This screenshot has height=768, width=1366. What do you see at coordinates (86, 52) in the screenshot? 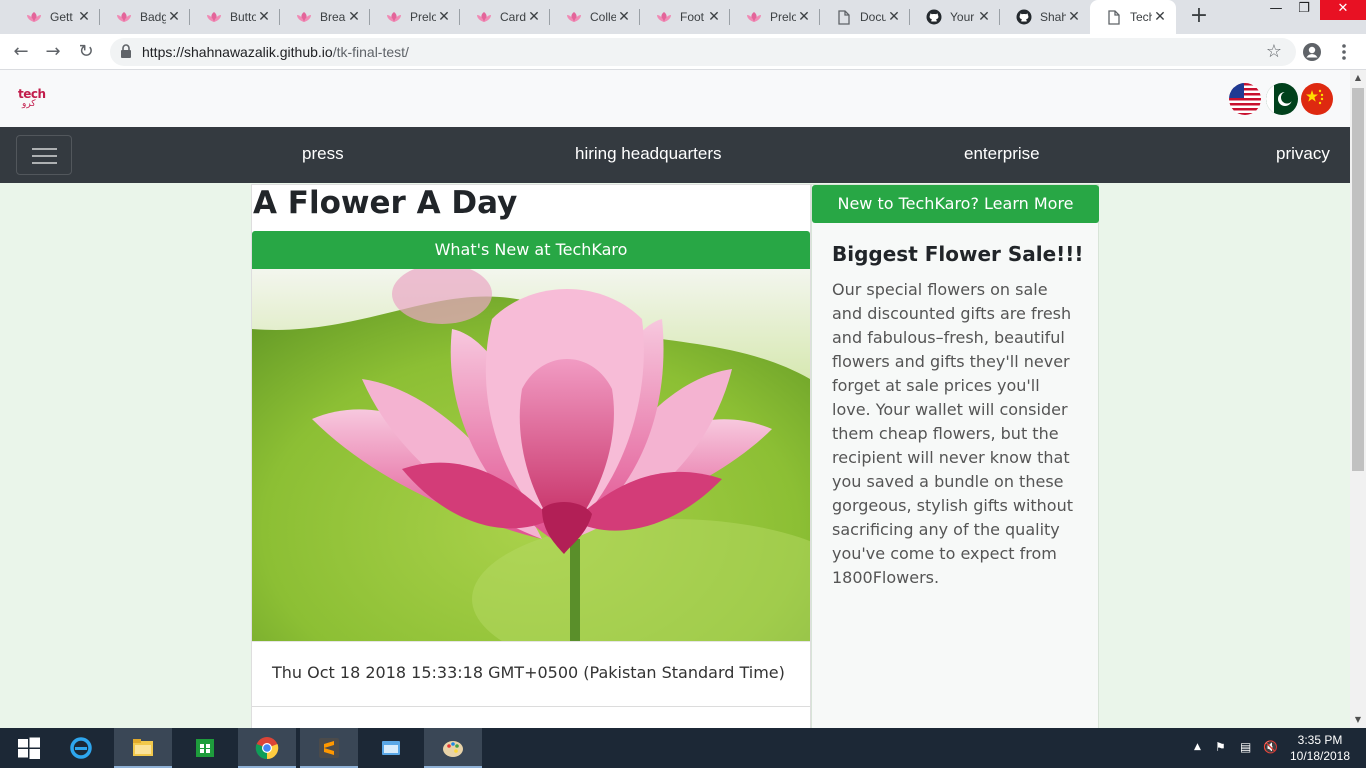
I see `reload-button: ↻` at bounding box center [86, 52].